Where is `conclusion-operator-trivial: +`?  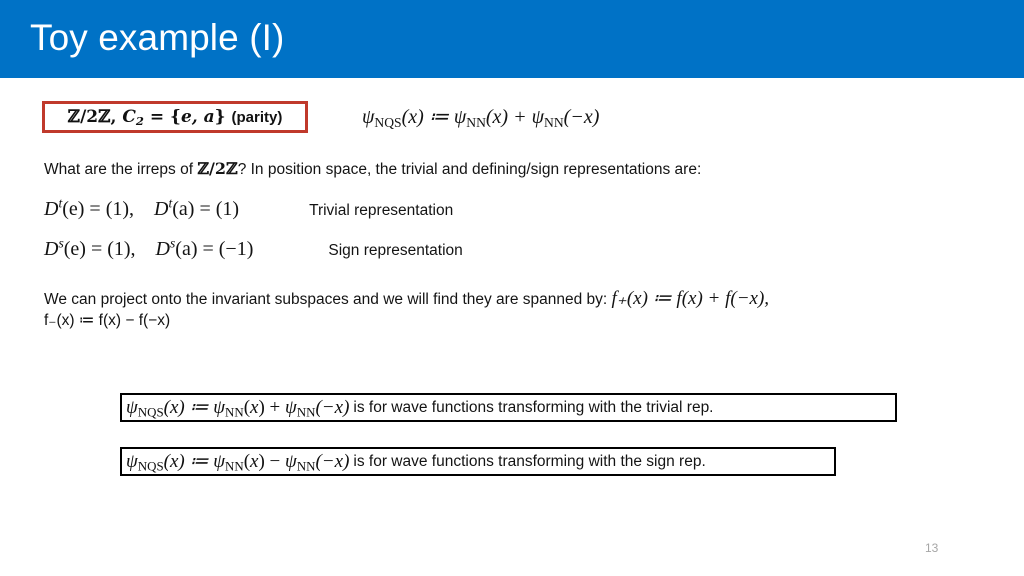 conclusion-operator-trivial: + is located at coordinates (275, 407).